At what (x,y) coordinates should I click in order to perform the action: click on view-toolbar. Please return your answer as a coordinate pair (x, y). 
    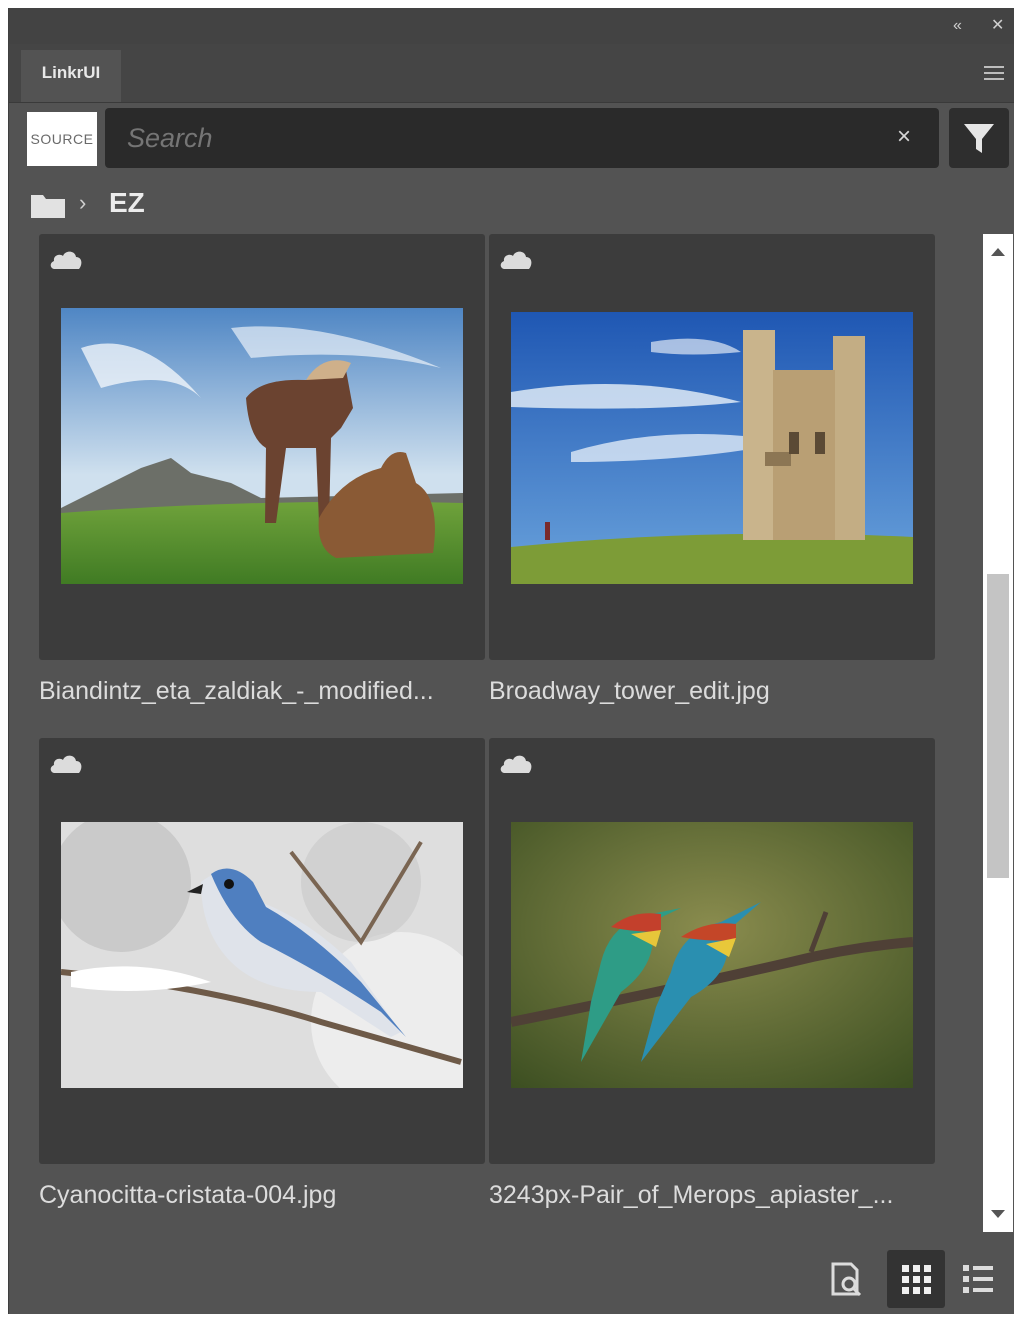
    Looking at the image, I should click on (511, 1274).